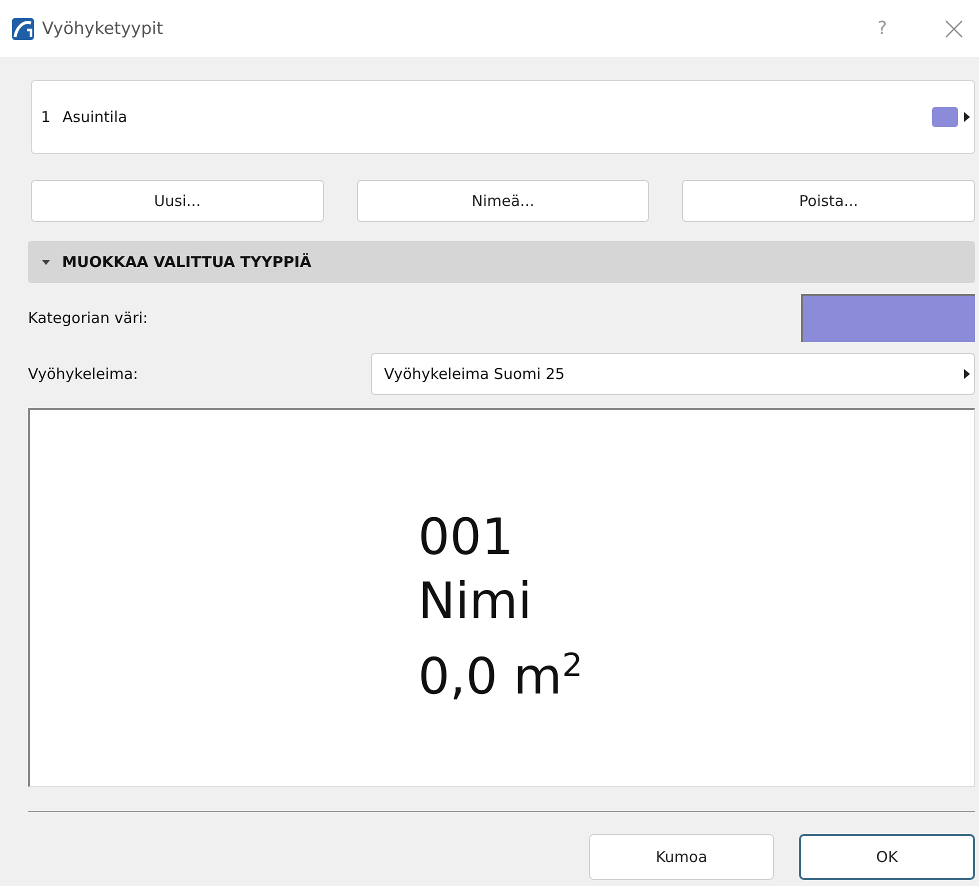  What do you see at coordinates (187, 262) in the screenshot?
I see `section-title: MUOKKAA VALITTUA TYYPPIÄ` at bounding box center [187, 262].